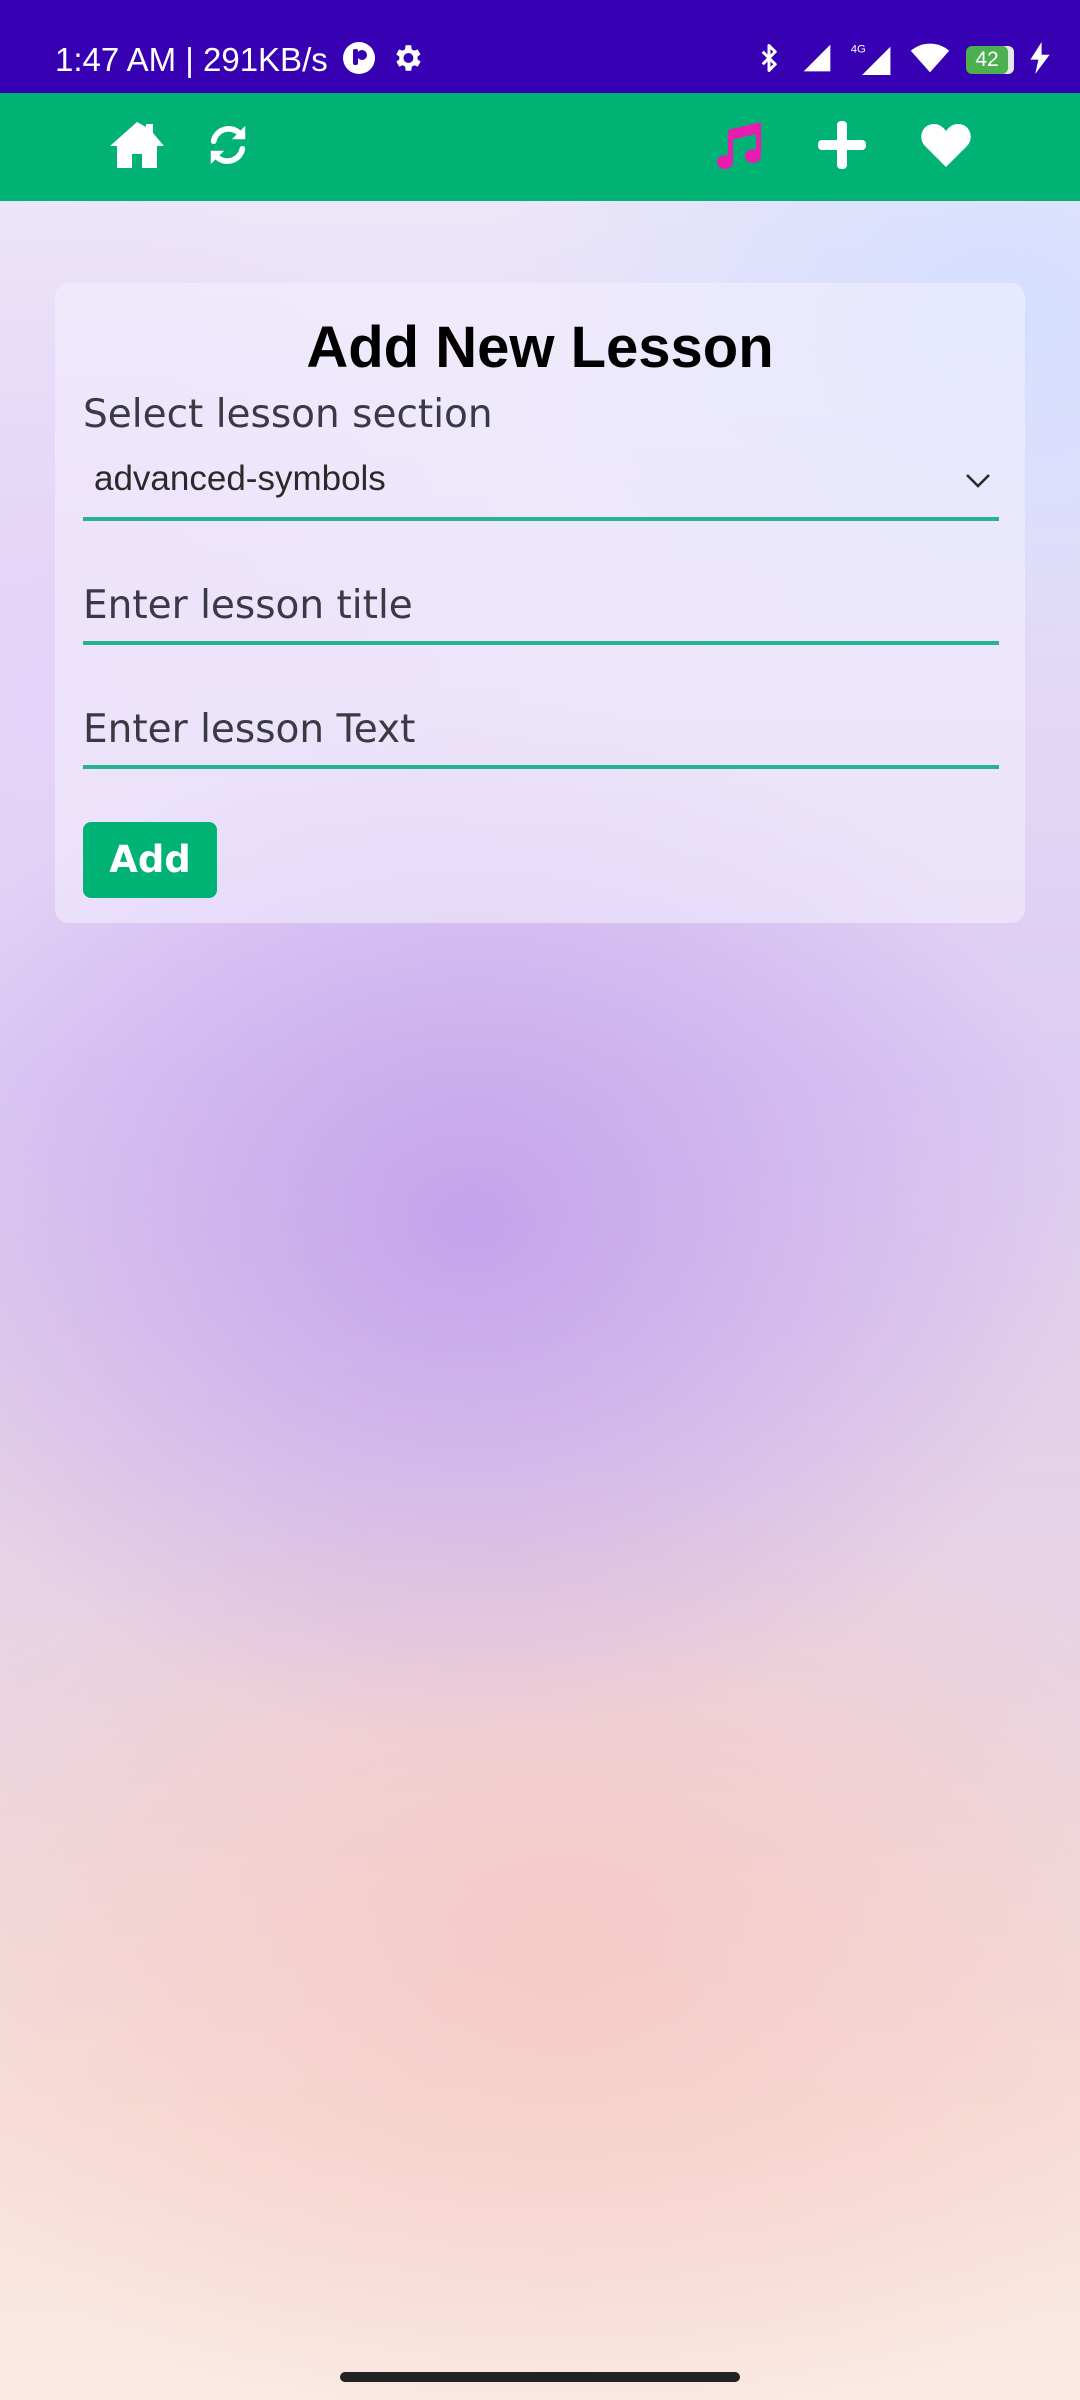 The width and height of the screenshot is (1080, 2400). I want to click on refresh-button, so click(228, 147).